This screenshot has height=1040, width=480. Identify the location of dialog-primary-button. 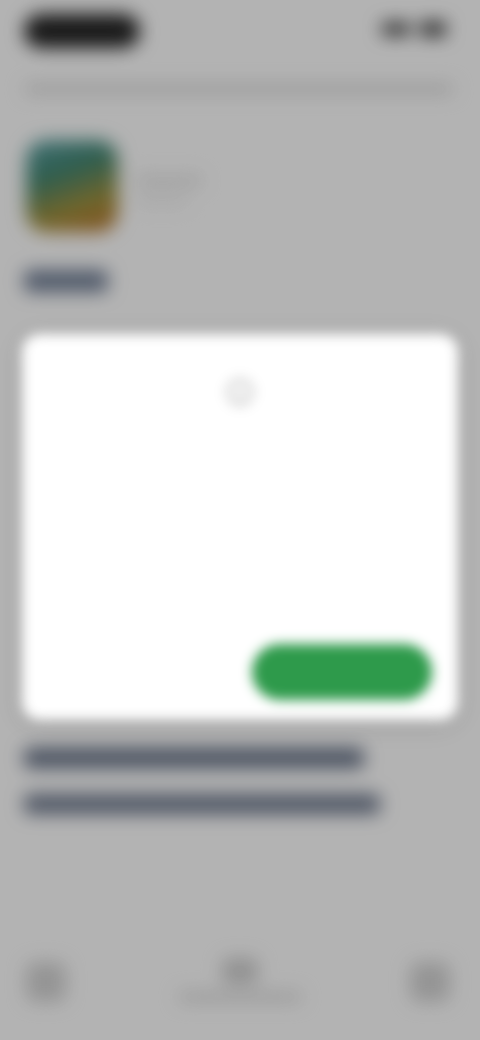
(342, 672).